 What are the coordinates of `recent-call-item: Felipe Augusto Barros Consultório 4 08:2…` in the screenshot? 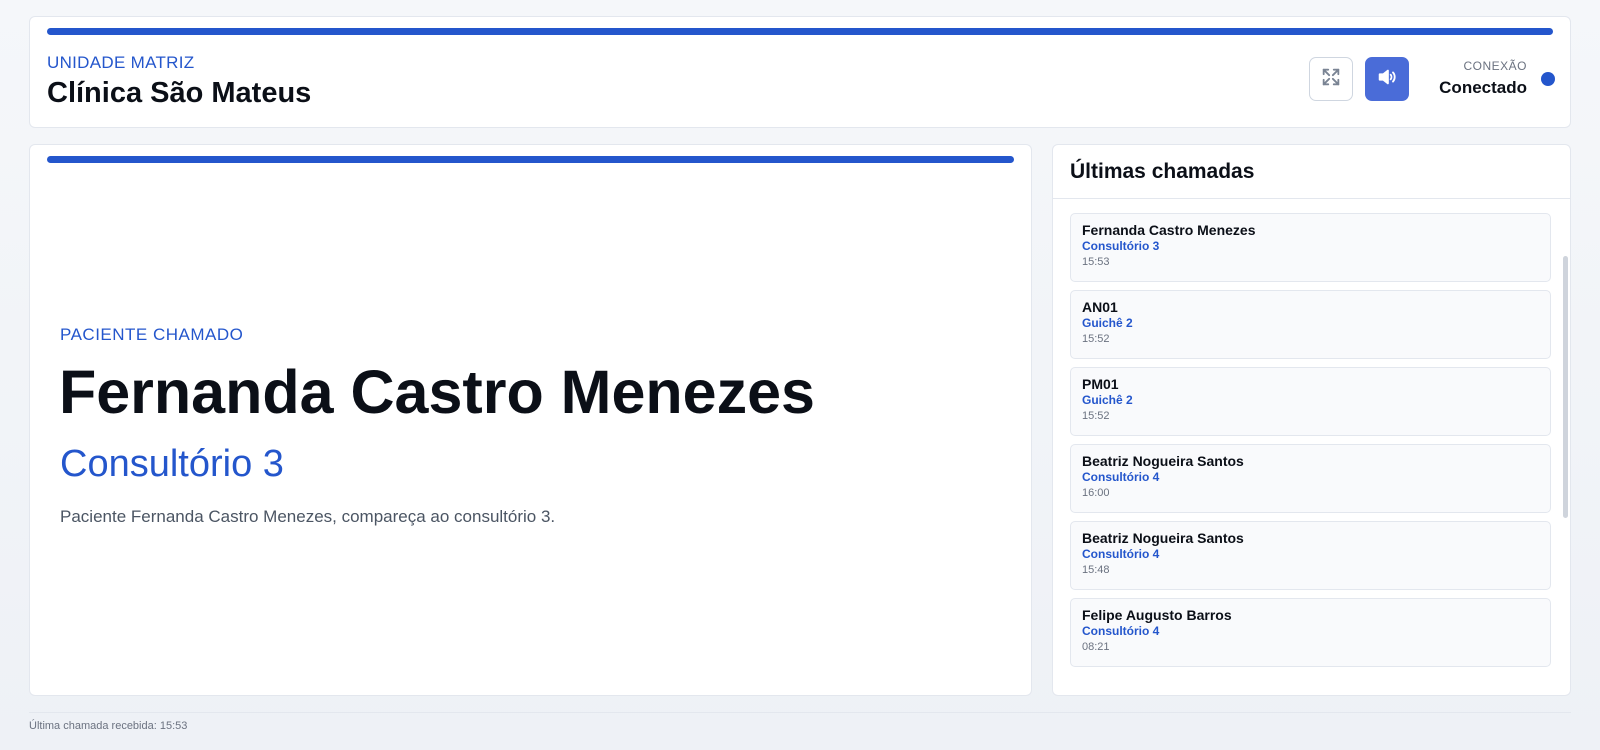 It's located at (1310, 632).